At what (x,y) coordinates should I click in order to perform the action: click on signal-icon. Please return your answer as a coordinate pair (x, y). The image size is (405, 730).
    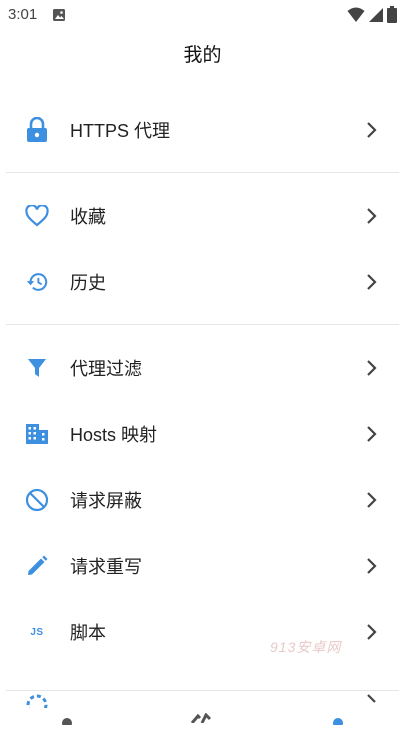
    Looking at the image, I should click on (376, 14).